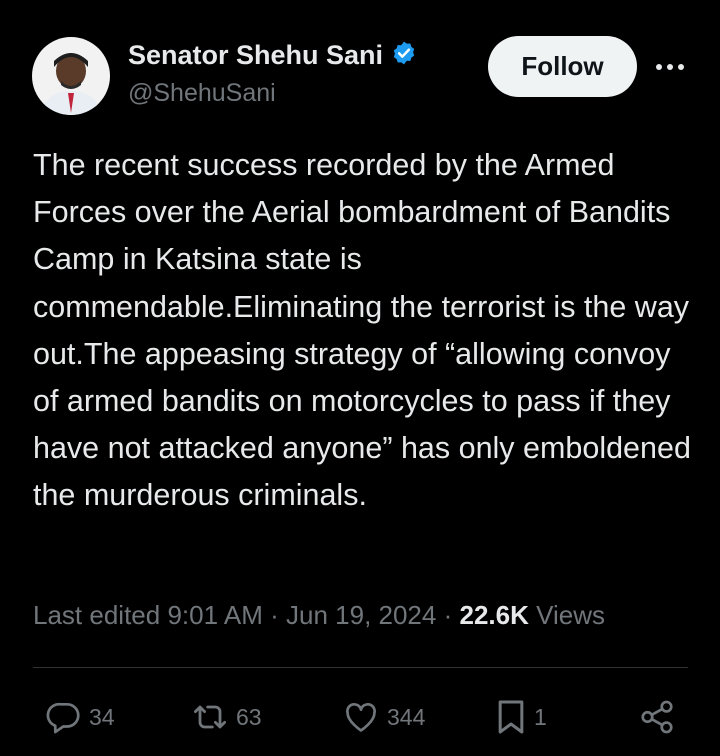 This screenshot has height=756, width=720. I want to click on verified-icon, so click(404, 55).